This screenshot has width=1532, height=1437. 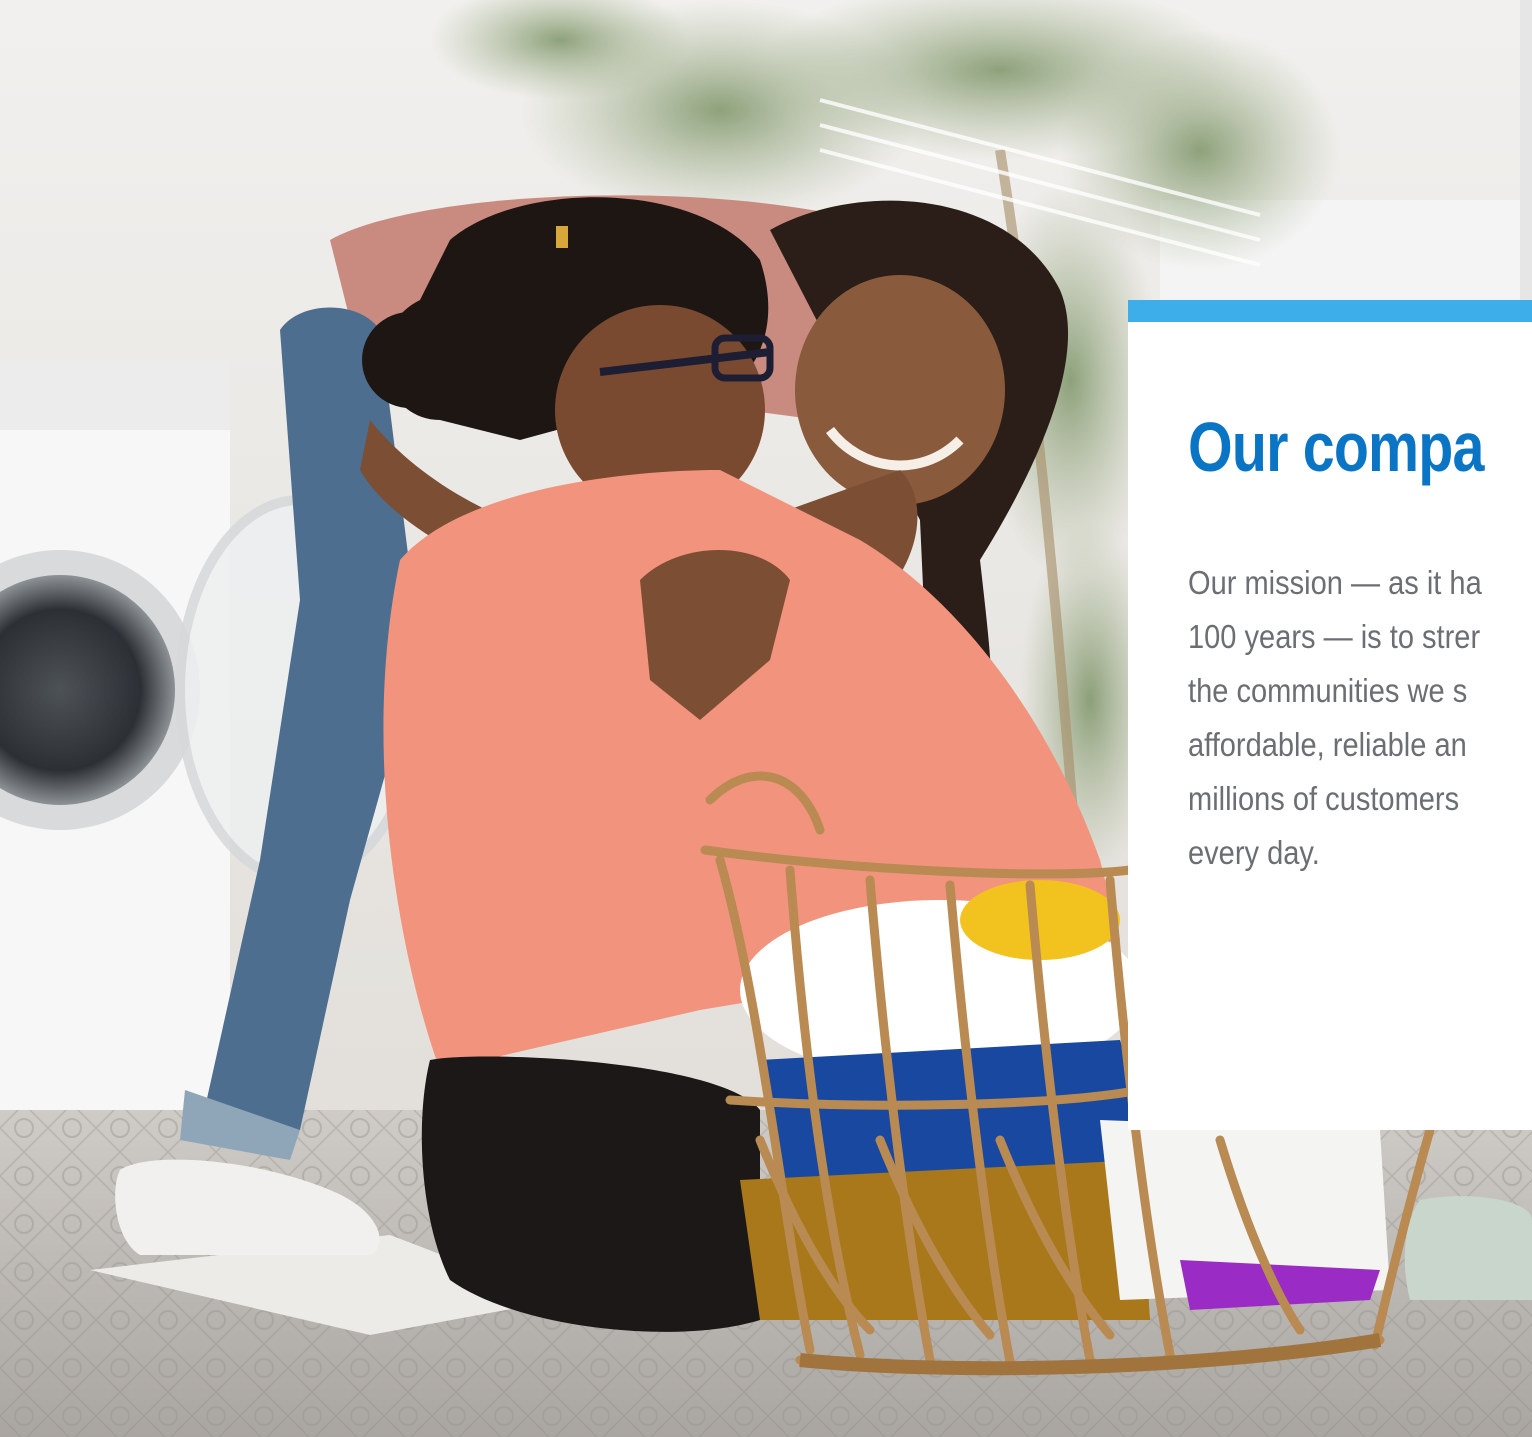 I want to click on card-accent-bar, so click(x=1330, y=311).